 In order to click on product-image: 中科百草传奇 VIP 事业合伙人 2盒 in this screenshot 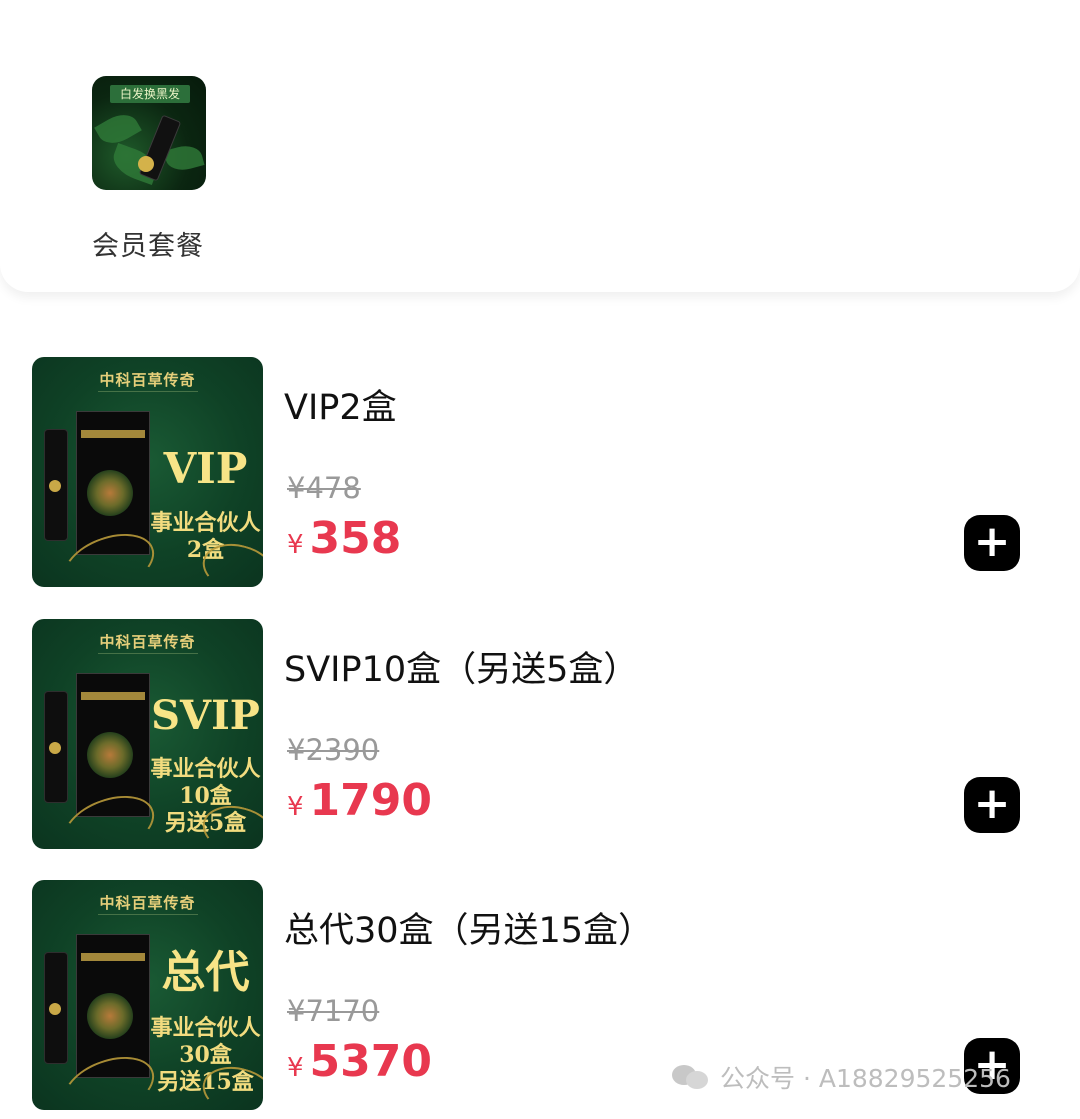, I will do `click(147, 472)`.